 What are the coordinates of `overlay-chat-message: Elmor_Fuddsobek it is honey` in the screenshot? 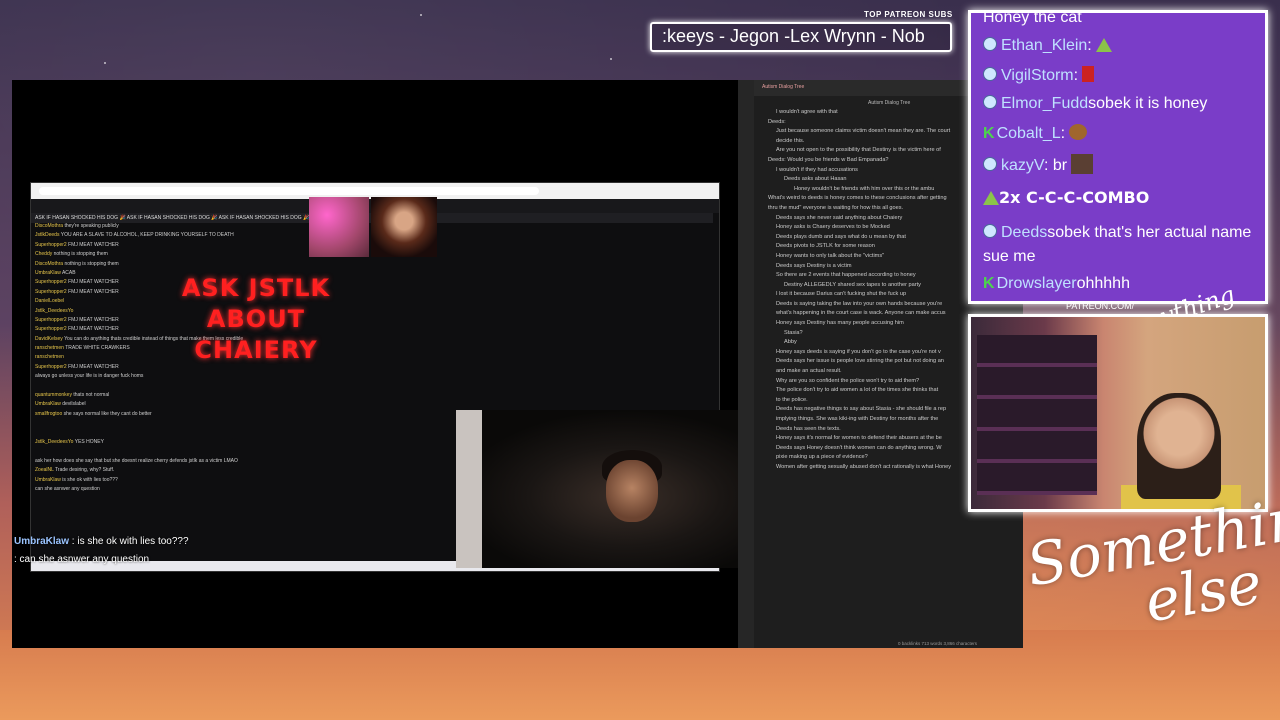 It's located at (1095, 104).